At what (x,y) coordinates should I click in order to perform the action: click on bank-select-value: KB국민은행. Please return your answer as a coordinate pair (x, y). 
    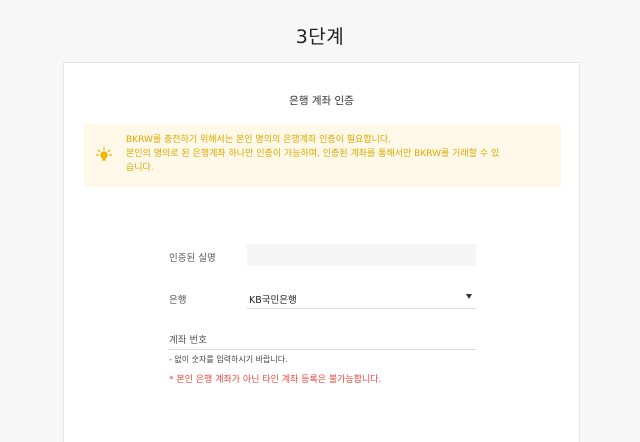
    Looking at the image, I should click on (273, 300).